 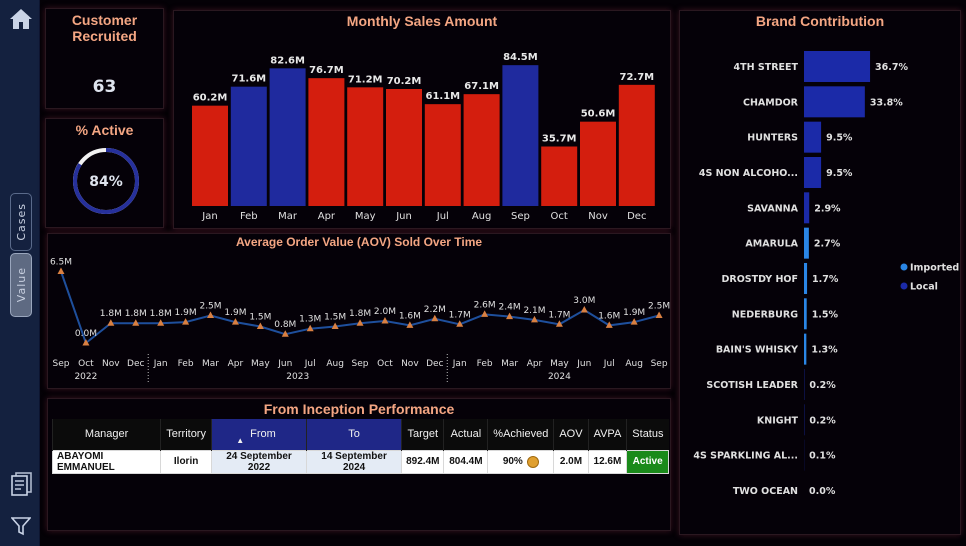 I want to click on brand-name-two-ocean: TWO OCEAN, so click(x=765, y=491).